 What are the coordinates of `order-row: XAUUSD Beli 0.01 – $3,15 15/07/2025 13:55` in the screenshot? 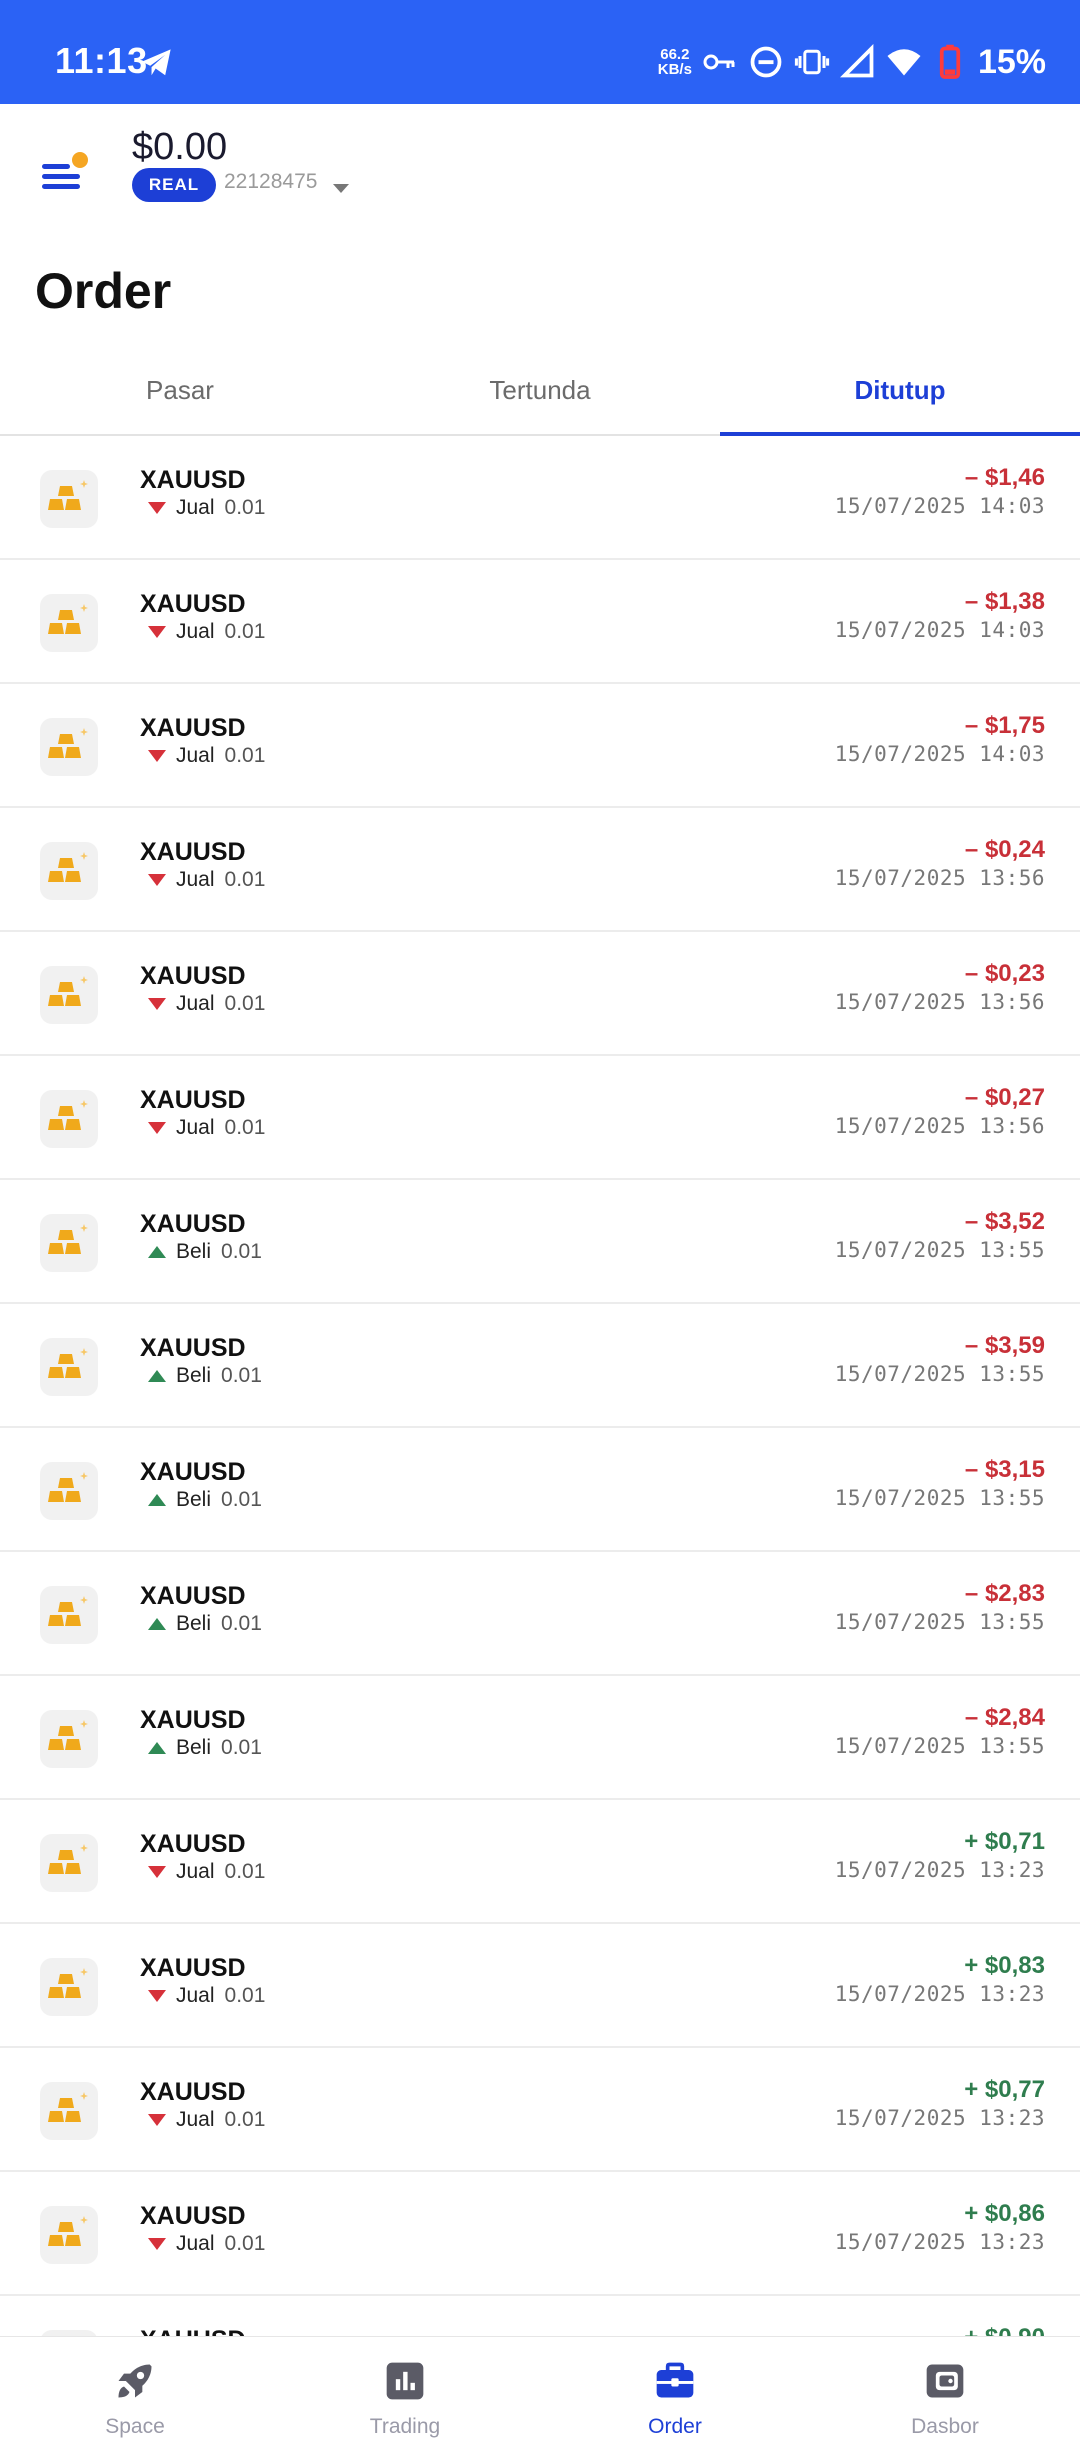 It's located at (540, 1490).